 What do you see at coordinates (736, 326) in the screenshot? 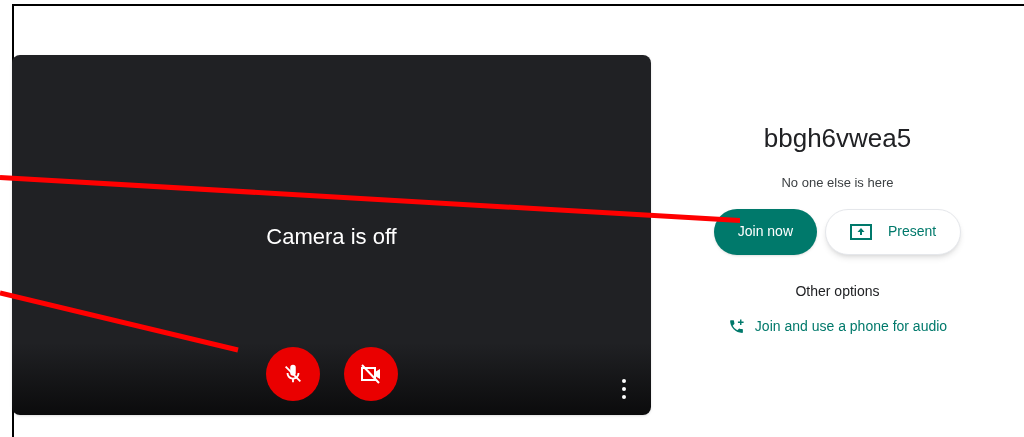
I see `phone-add-icon` at bounding box center [736, 326].